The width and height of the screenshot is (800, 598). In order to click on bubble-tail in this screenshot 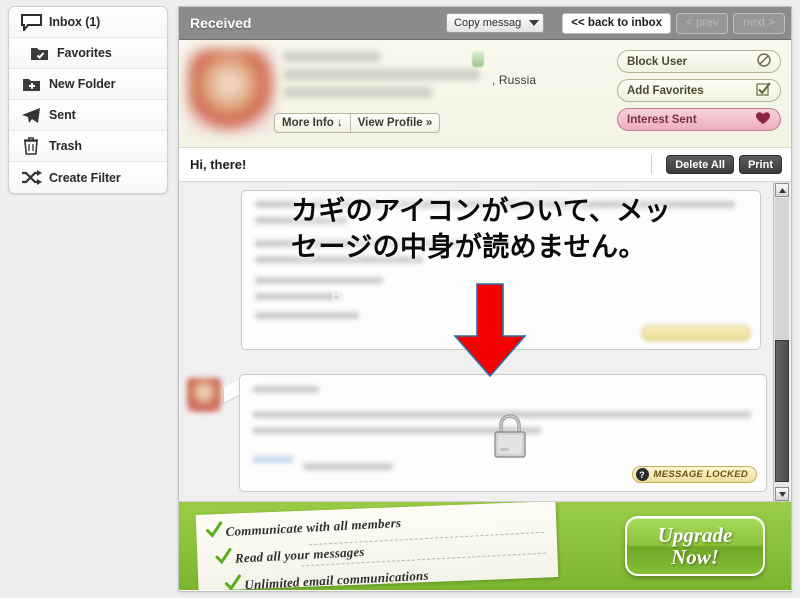, I will do `click(230, 433)`.